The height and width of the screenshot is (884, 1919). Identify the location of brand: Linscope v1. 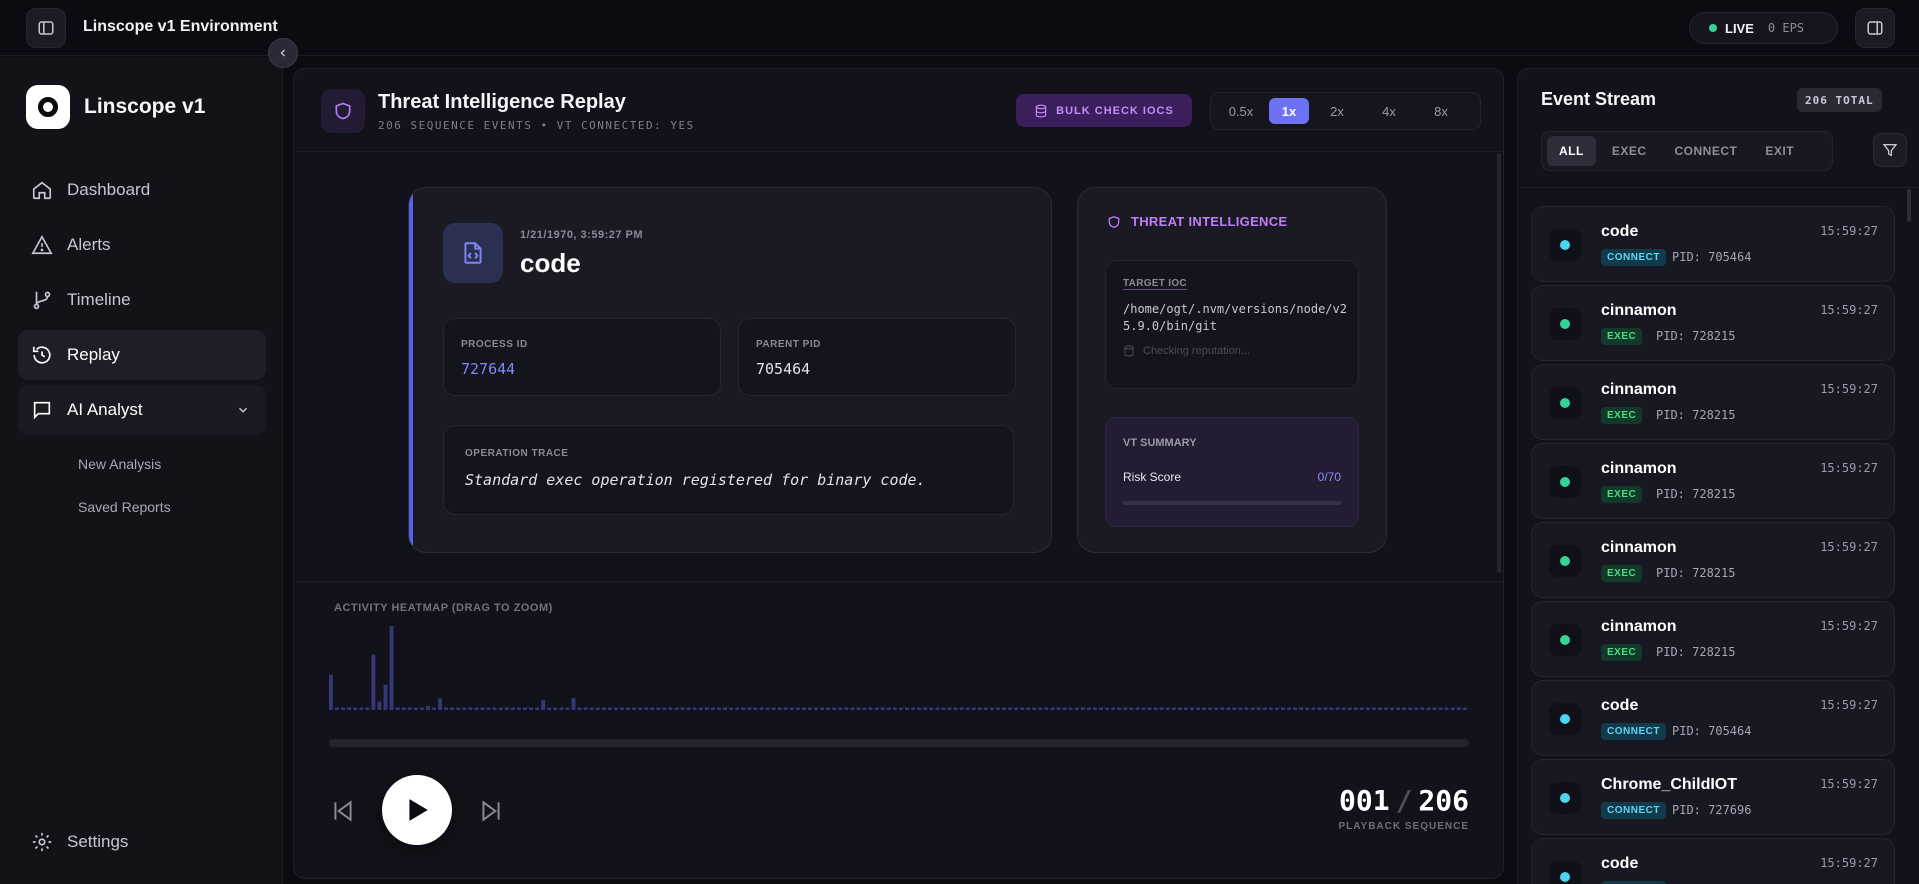
(115, 107).